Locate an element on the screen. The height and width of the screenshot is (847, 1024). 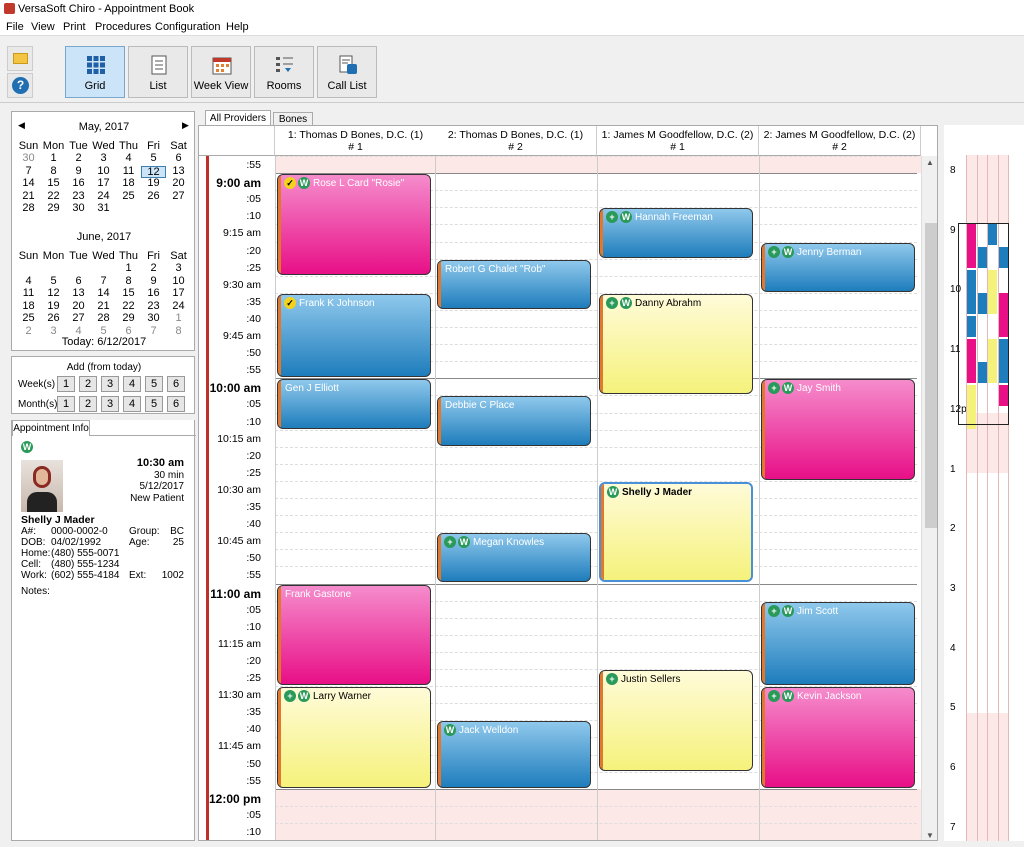
calendar-day: 12 is located at coordinates (53, 294).